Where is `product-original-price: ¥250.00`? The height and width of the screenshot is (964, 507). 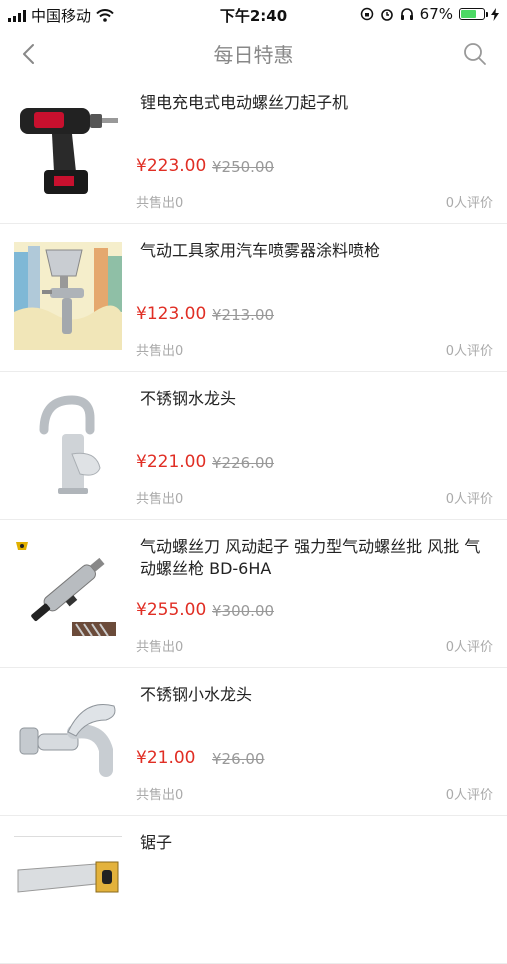
product-original-price: ¥250.00 is located at coordinates (243, 167).